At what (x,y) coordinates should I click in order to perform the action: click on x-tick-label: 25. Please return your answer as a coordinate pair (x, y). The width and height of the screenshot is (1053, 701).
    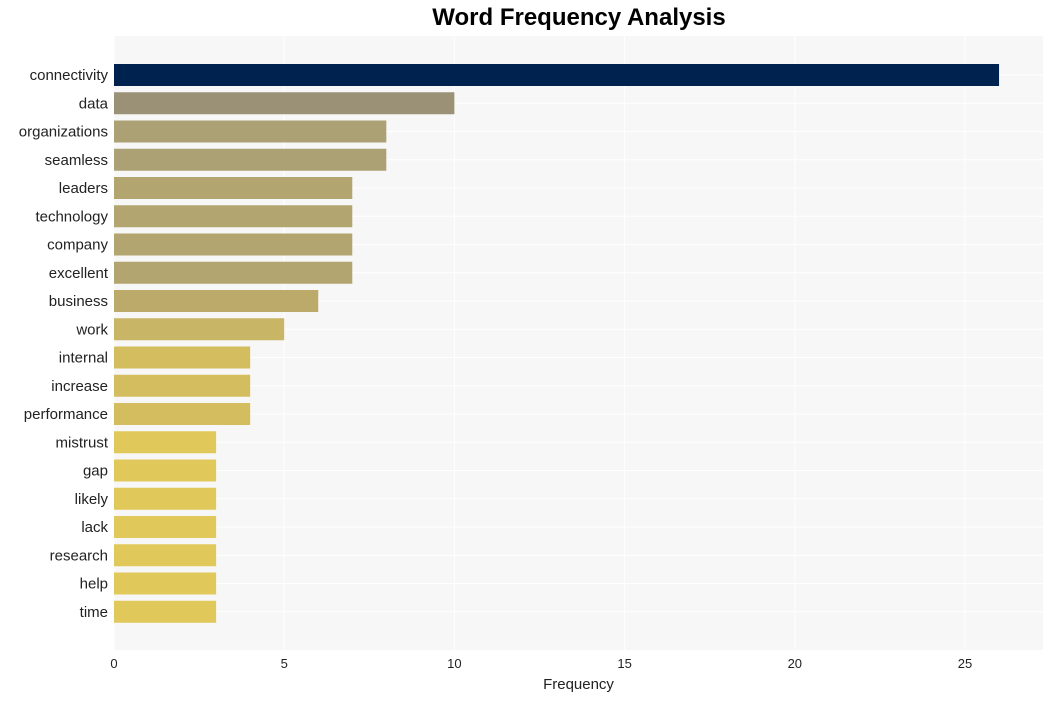
    Looking at the image, I should click on (965, 663).